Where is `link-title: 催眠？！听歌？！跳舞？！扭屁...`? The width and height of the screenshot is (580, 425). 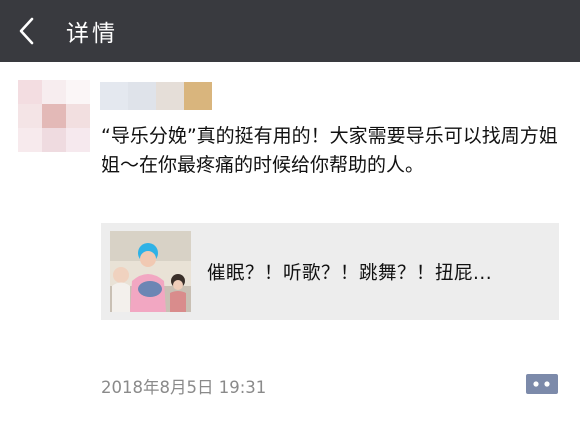
link-title: 催眠？！听歌？！跳舞？！扭屁... is located at coordinates (350, 273).